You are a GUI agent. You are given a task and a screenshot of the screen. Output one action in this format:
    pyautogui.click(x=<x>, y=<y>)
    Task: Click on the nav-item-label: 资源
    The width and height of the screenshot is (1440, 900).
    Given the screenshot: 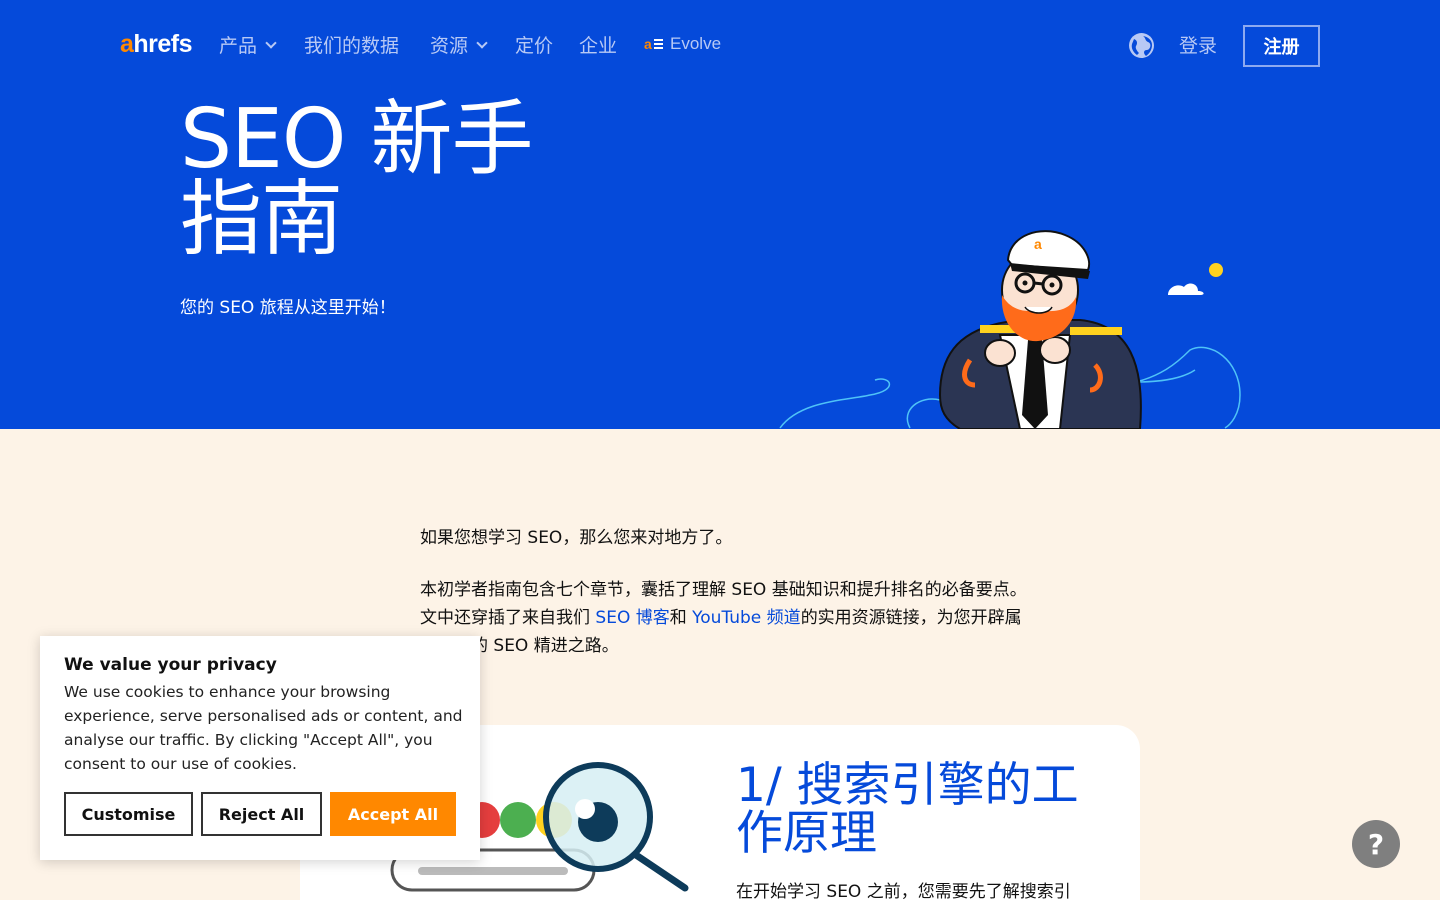 What is the action you would take?
    pyautogui.click(x=449, y=46)
    